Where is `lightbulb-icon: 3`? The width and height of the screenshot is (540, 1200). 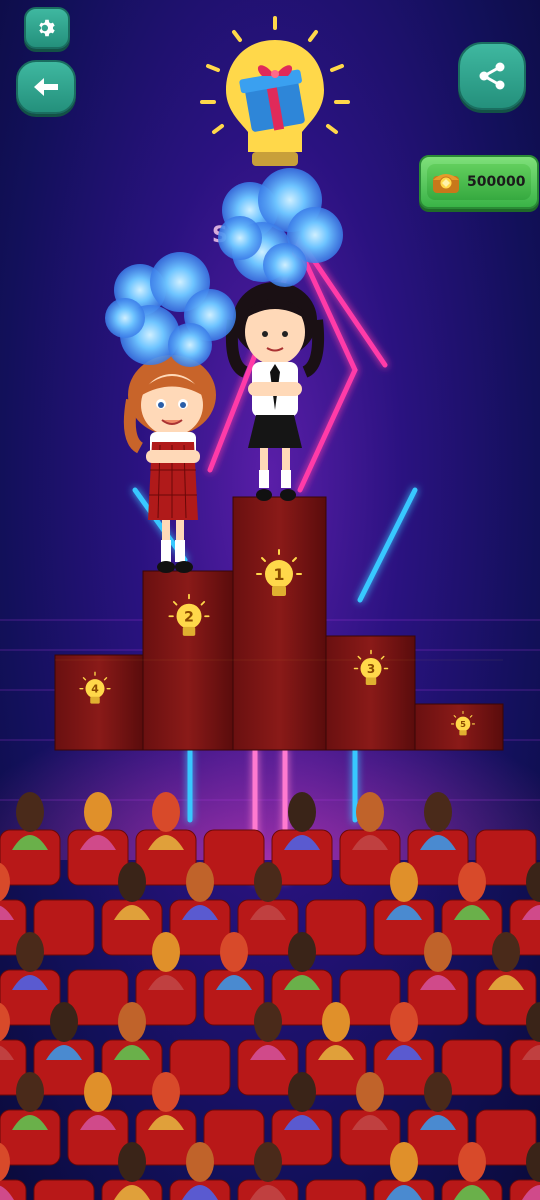
lightbulb-icon: 3 is located at coordinates (371, 667).